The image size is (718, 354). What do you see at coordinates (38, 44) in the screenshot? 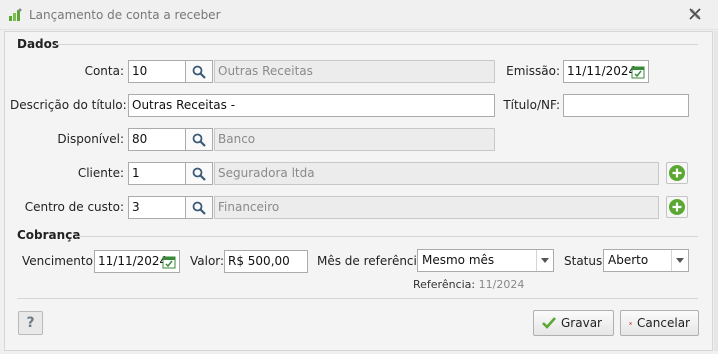
I see `section-title-dados: Dados` at bounding box center [38, 44].